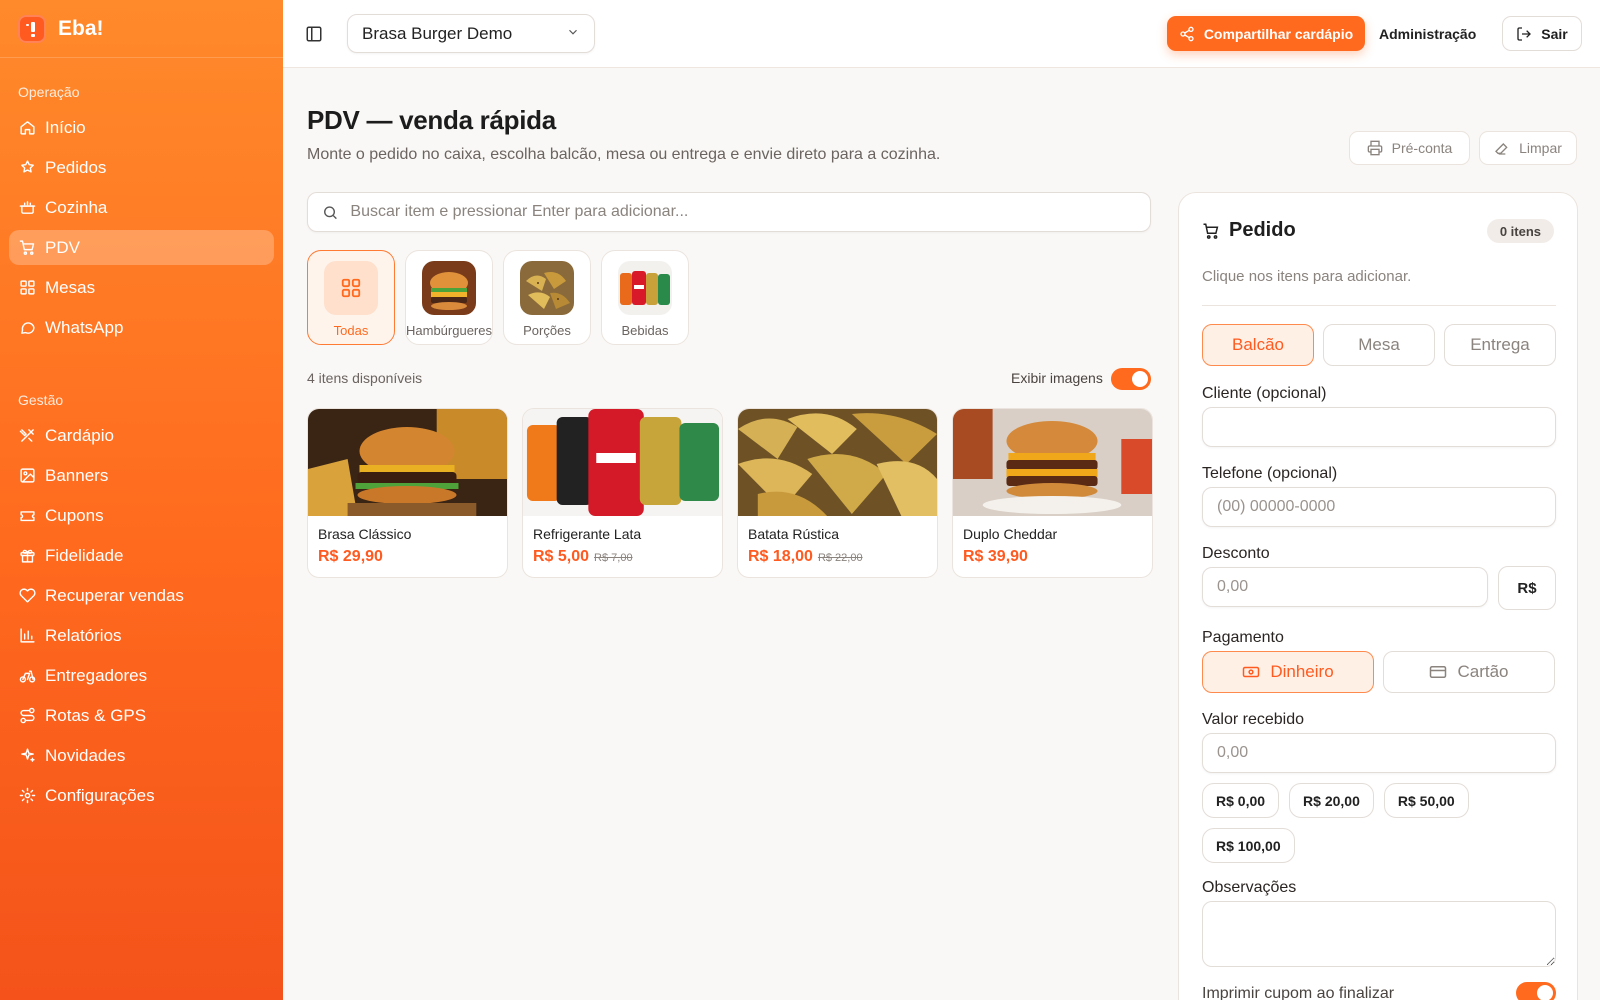 The height and width of the screenshot is (1000, 1600). I want to click on burger-thumbnail, so click(449, 288).